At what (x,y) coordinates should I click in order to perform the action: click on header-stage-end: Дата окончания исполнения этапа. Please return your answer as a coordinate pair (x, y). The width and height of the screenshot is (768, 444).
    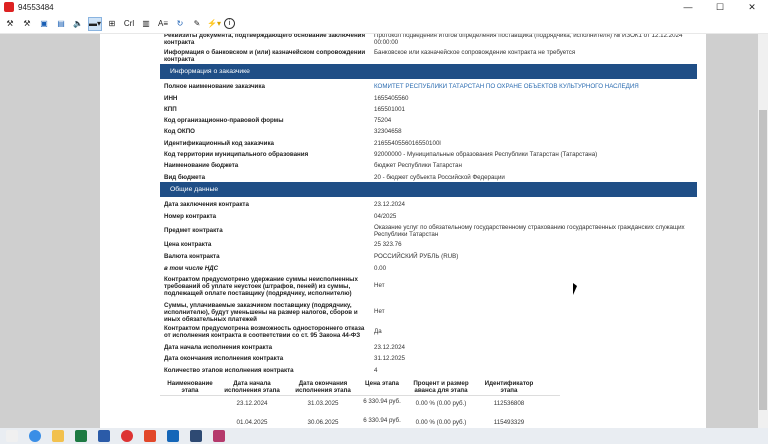
    Looking at the image, I should click on (323, 387).